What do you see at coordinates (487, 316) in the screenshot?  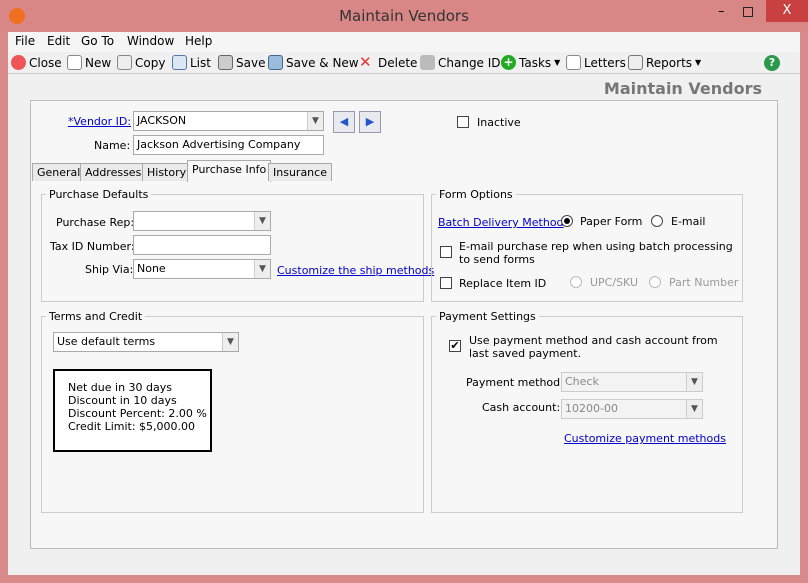 I see `payment-settings-title: Payment Settings` at bounding box center [487, 316].